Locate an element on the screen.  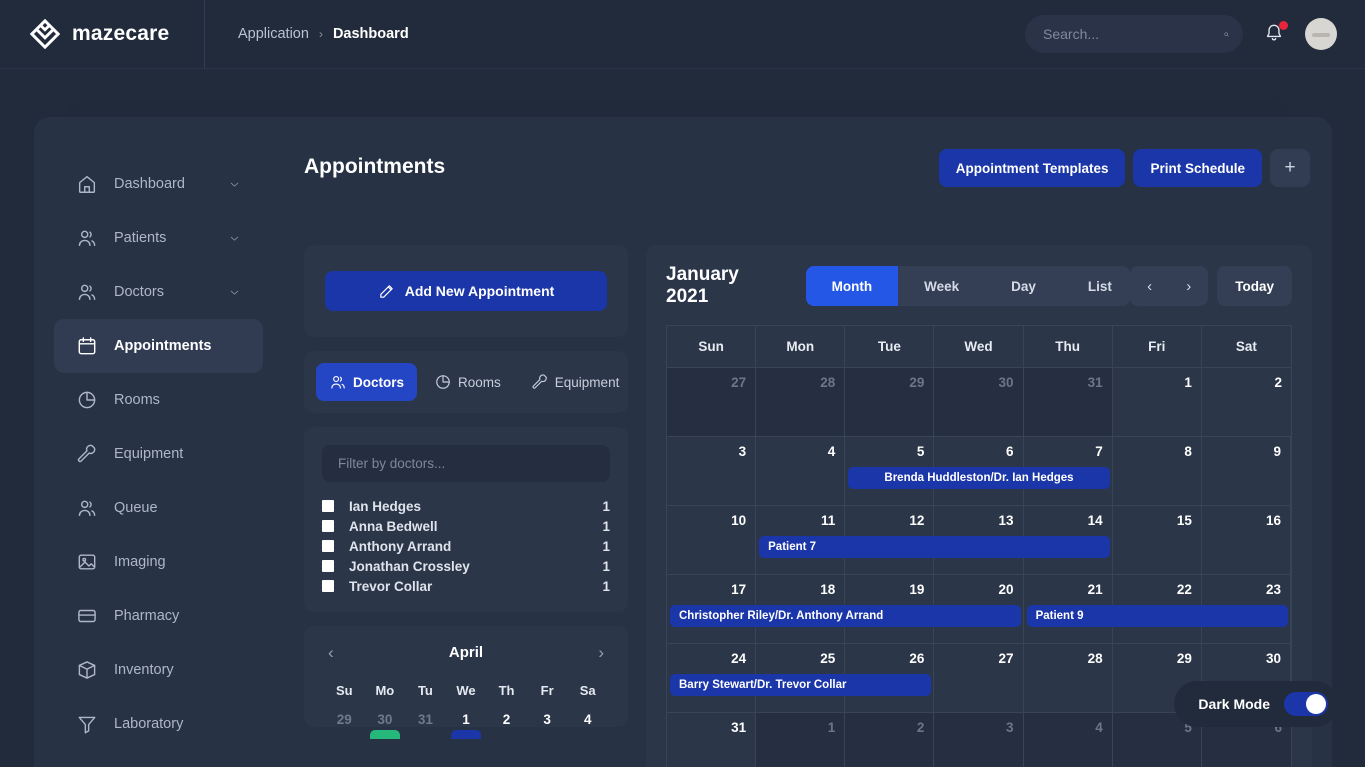
calendar-event: Barry Stewart/Dr. Trevor Collar is located at coordinates (801, 685).